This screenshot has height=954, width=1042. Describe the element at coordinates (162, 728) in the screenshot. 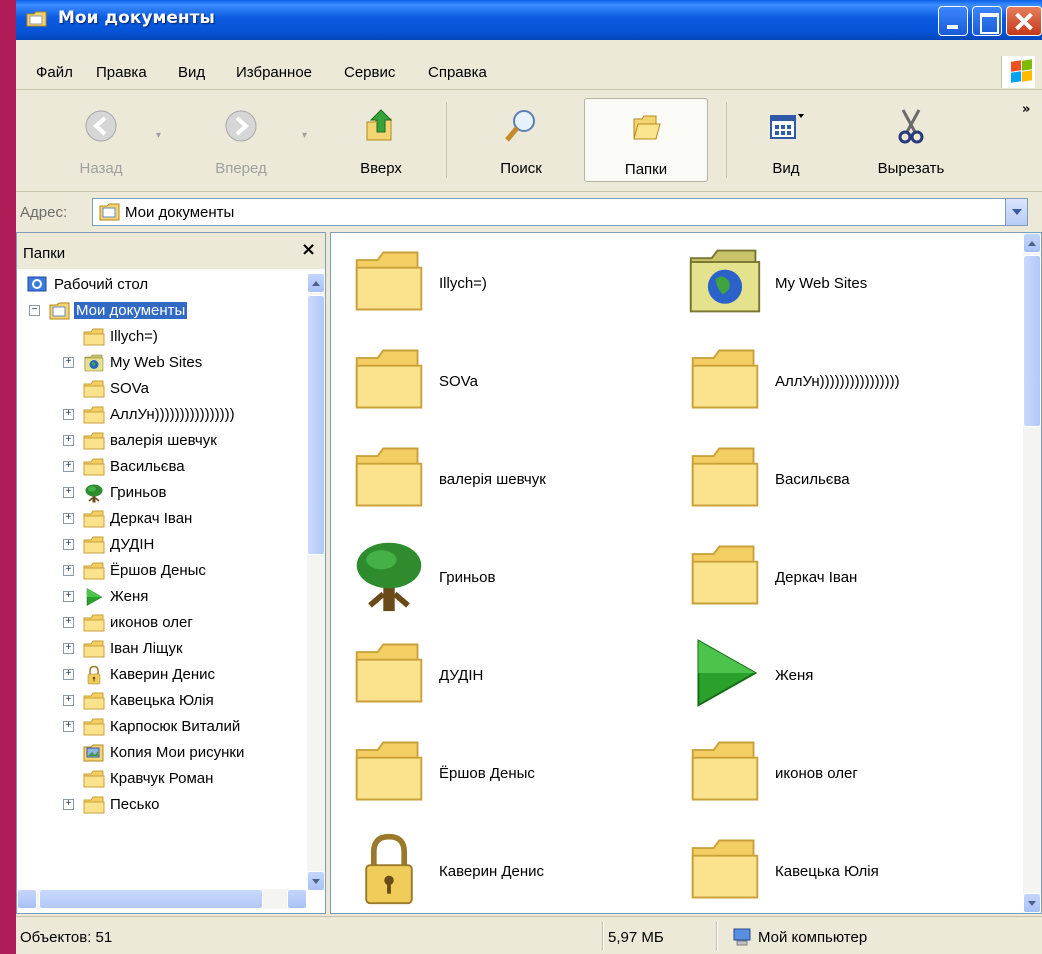

I see `tree-item: + Карпосюк Виталий` at that location.